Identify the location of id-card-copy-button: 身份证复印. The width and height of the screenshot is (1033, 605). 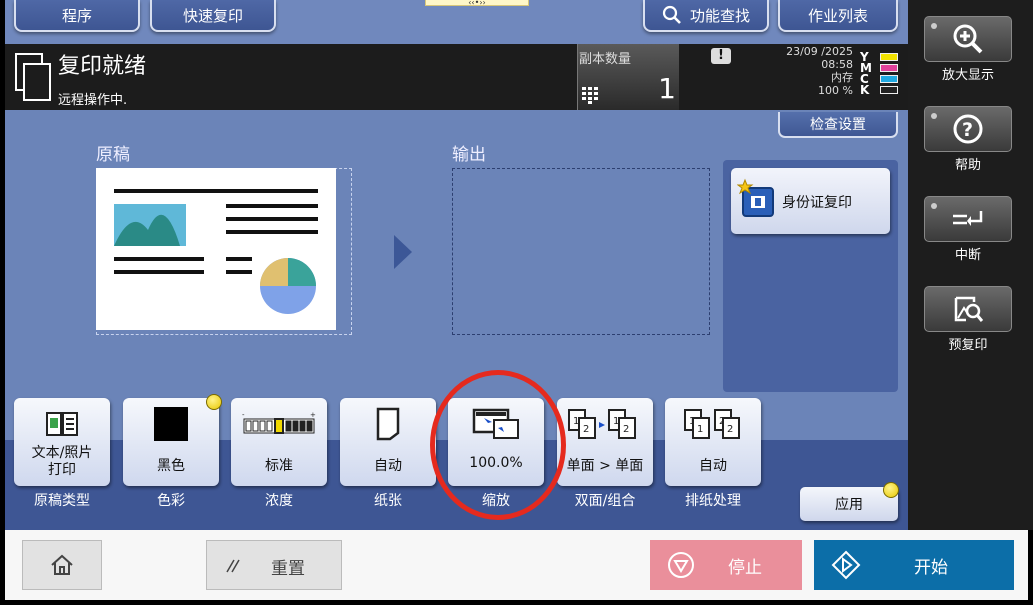
(810, 201).